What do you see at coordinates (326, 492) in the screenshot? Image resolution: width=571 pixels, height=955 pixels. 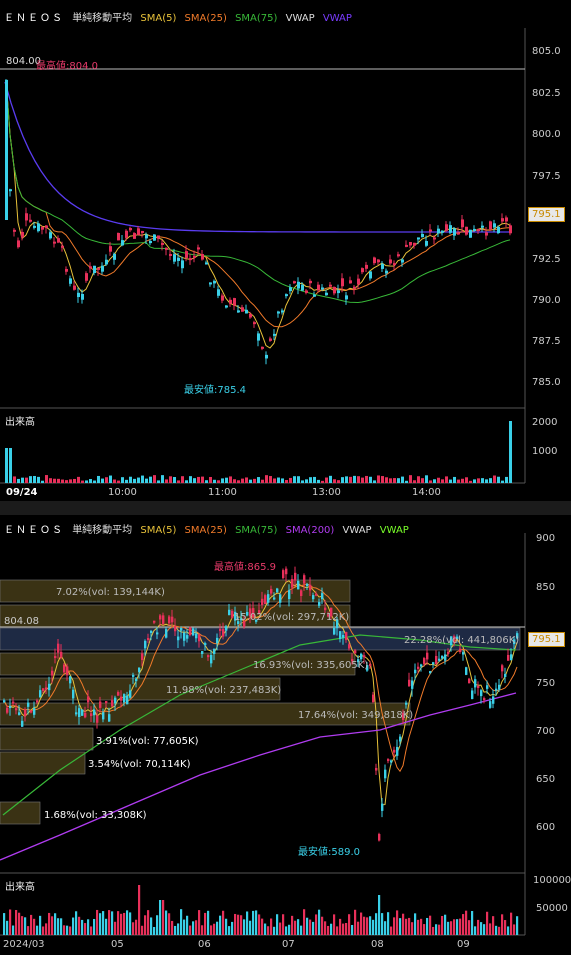 I see `x-tick: 13:00` at bounding box center [326, 492].